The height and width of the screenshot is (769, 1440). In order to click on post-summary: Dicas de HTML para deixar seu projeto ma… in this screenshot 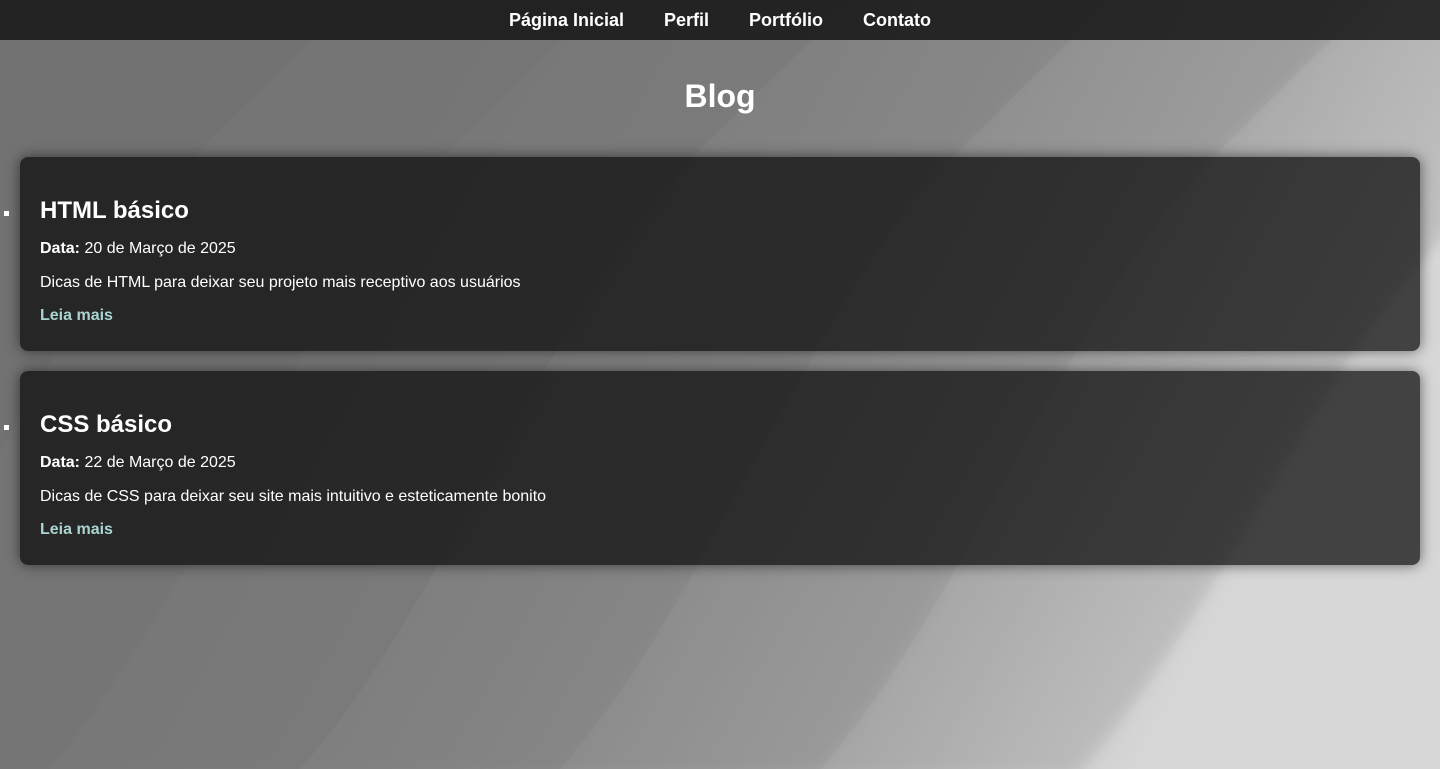, I will do `click(280, 282)`.